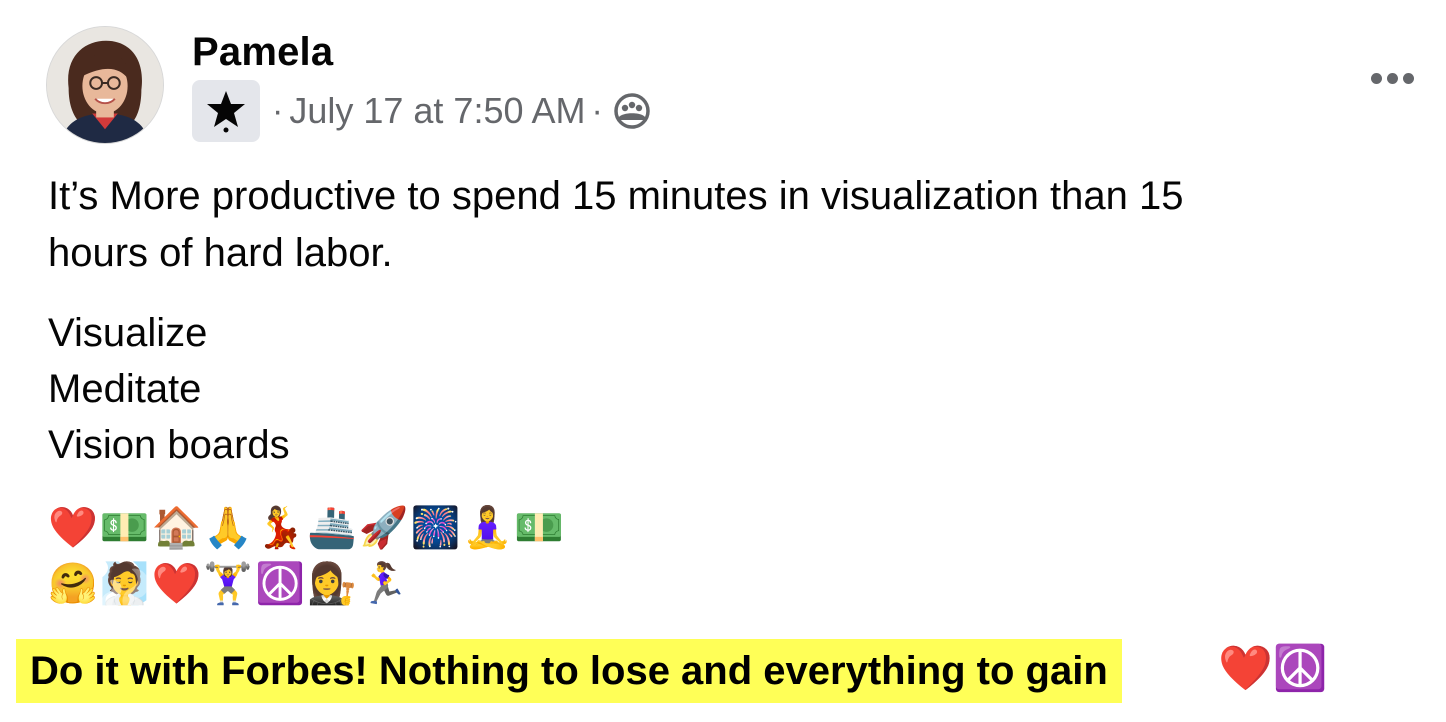 The image size is (1446, 722). I want to click on more-options-icon, so click(1392, 78).